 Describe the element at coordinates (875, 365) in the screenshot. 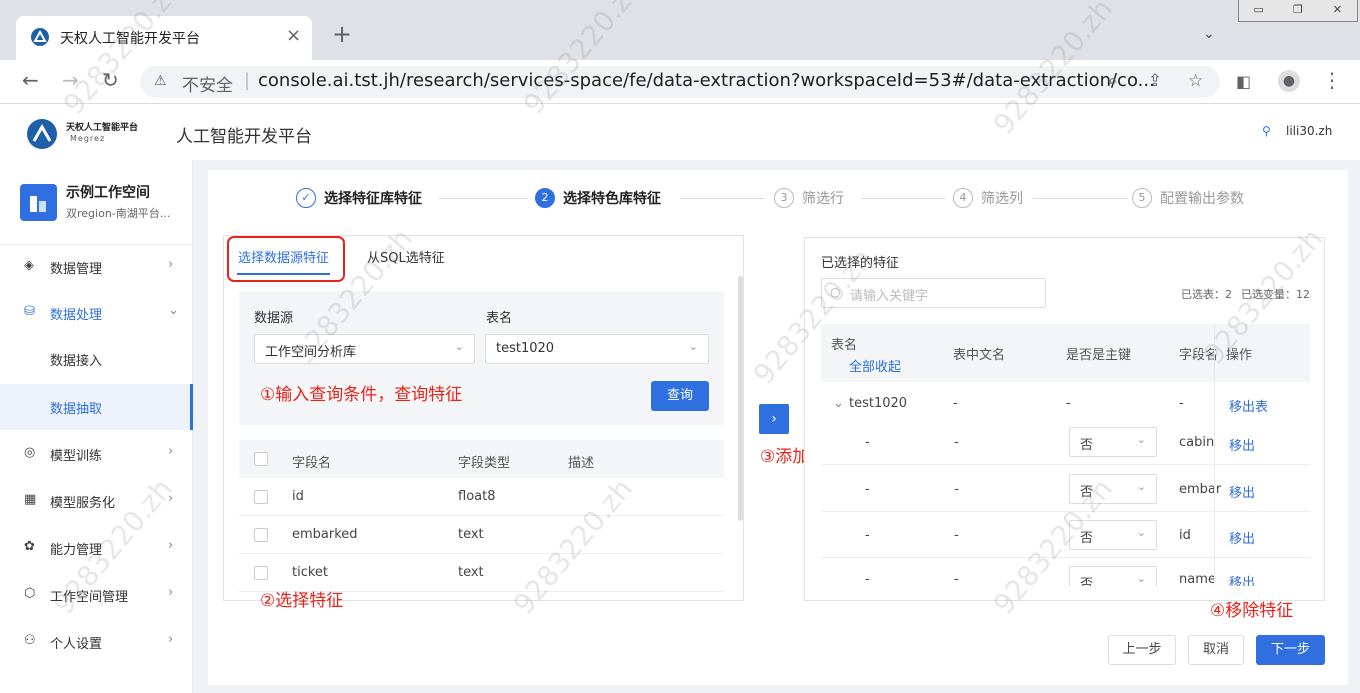

I see `collapse-all-link: 全部收起` at that location.